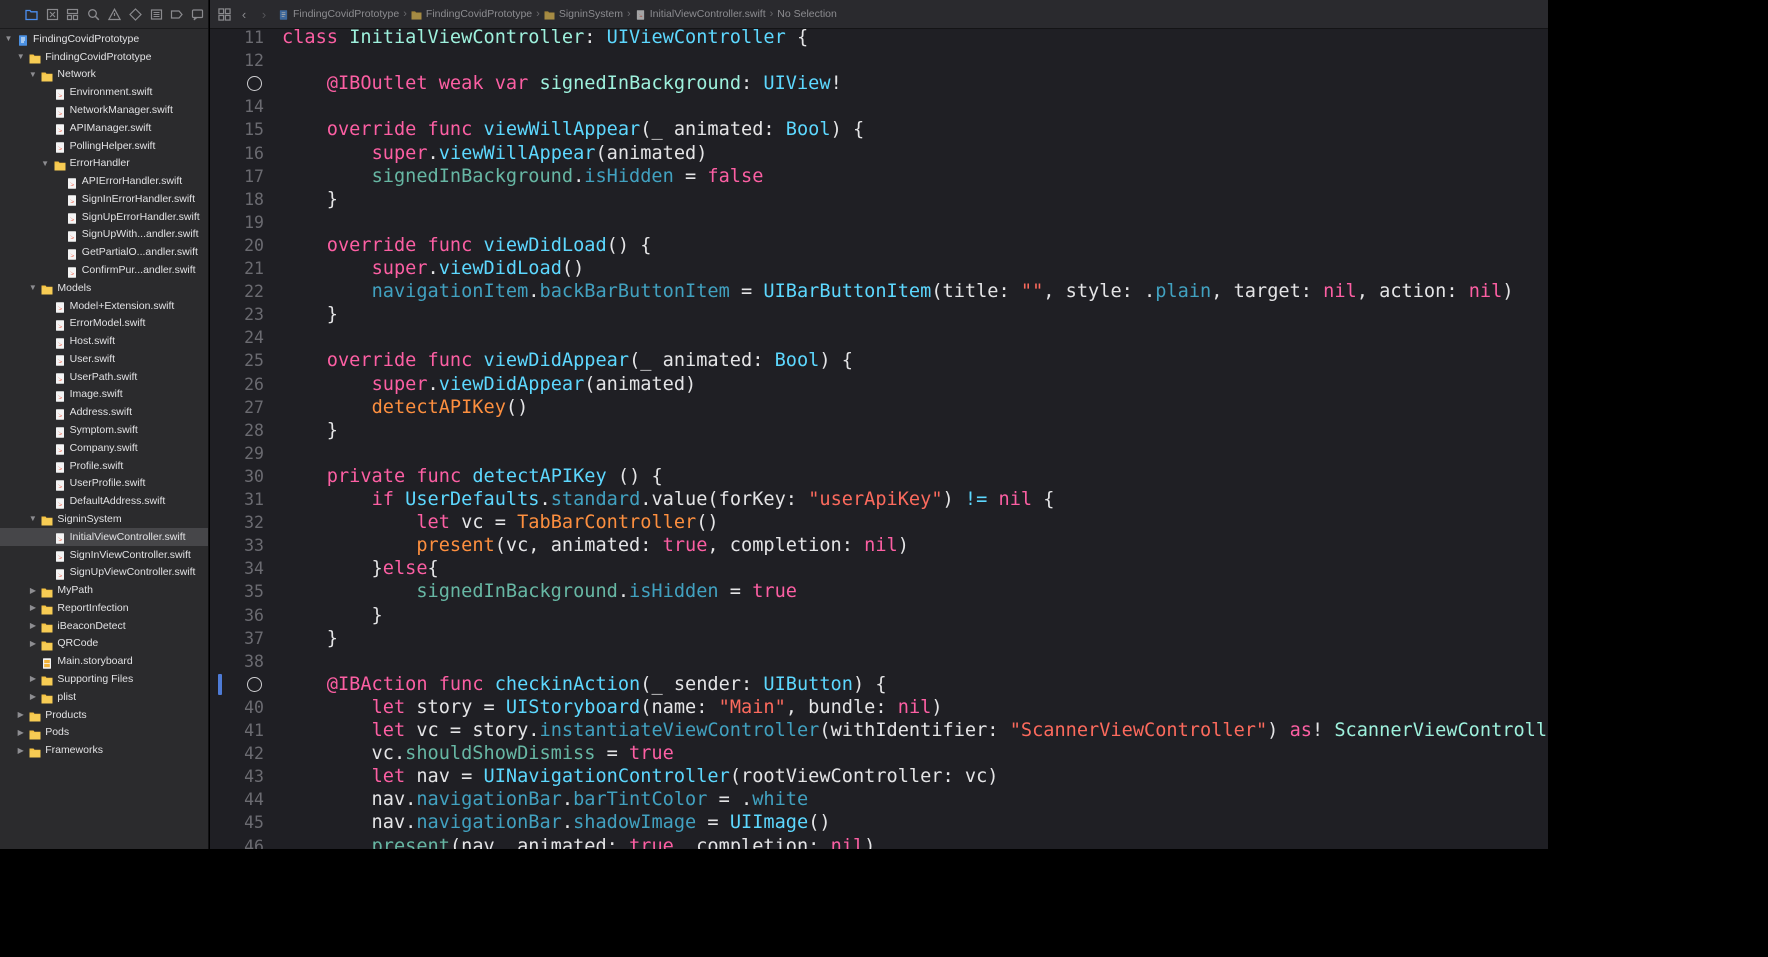 This screenshot has width=1768, height=957. Describe the element at coordinates (104, 590) in the screenshot. I see `tree-group-mypath: ▶ MyPath` at that location.